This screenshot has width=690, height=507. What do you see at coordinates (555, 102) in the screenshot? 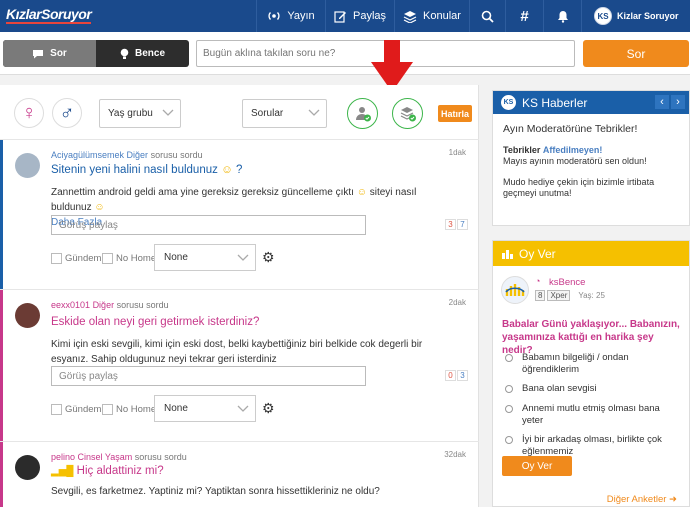
I see `ks-news-title: KS Haberler` at bounding box center [555, 102].